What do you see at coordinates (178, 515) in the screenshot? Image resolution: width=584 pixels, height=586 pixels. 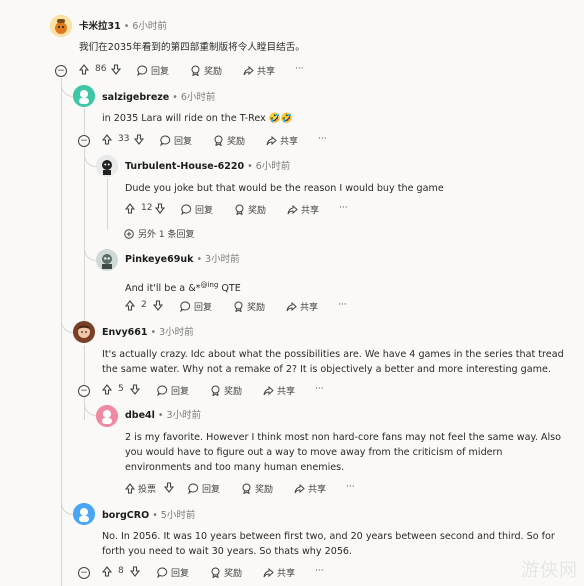 I see `timestamp: 5小时前` at bounding box center [178, 515].